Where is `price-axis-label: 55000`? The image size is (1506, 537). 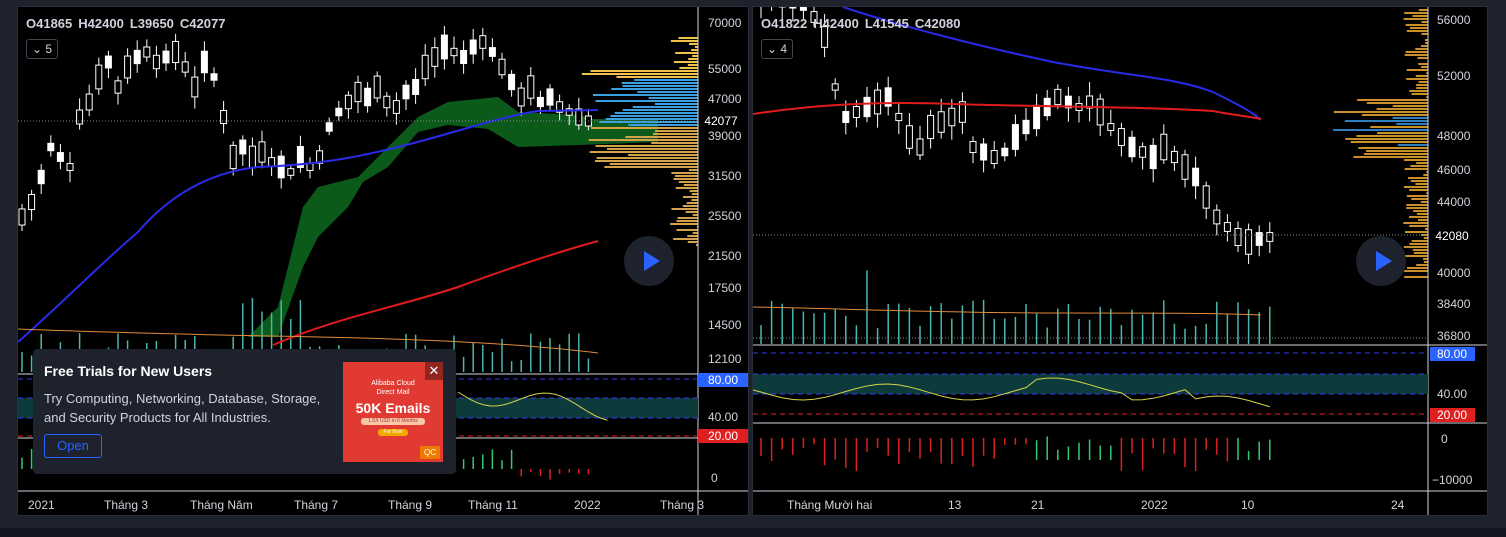 price-axis-label: 55000 is located at coordinates (725, 69).